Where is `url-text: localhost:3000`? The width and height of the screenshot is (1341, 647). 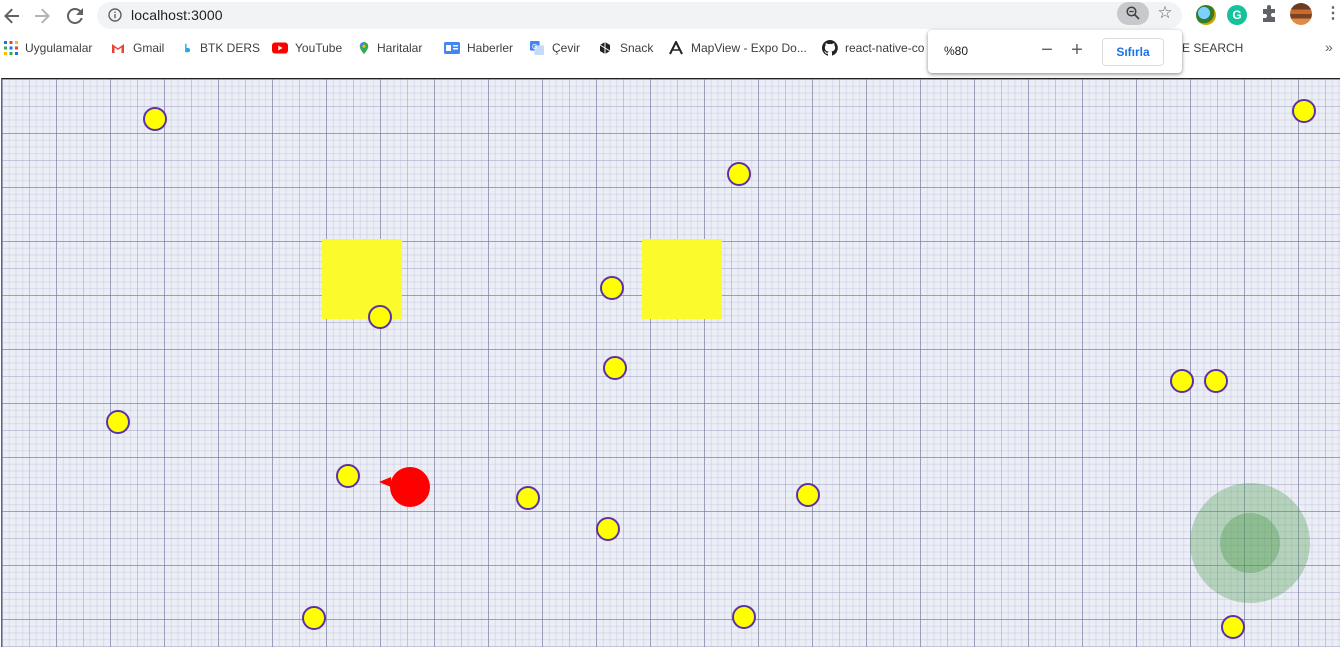
url-text: localhost:3000 is located at coordinates (177, 15).